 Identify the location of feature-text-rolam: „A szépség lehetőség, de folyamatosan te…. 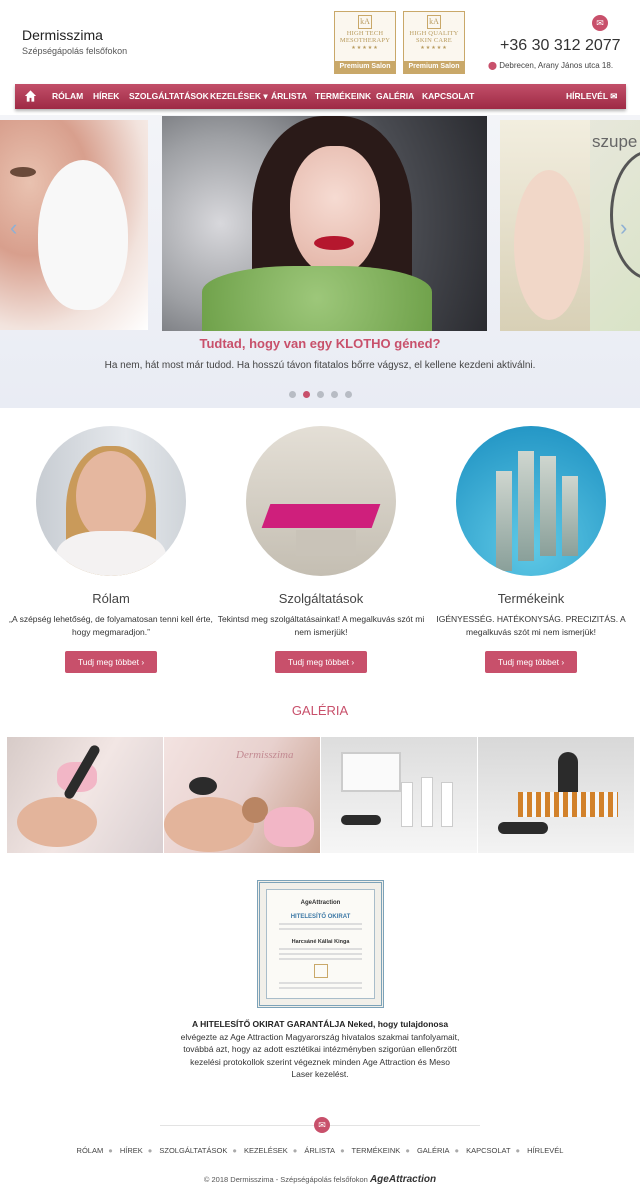
(111, 625).